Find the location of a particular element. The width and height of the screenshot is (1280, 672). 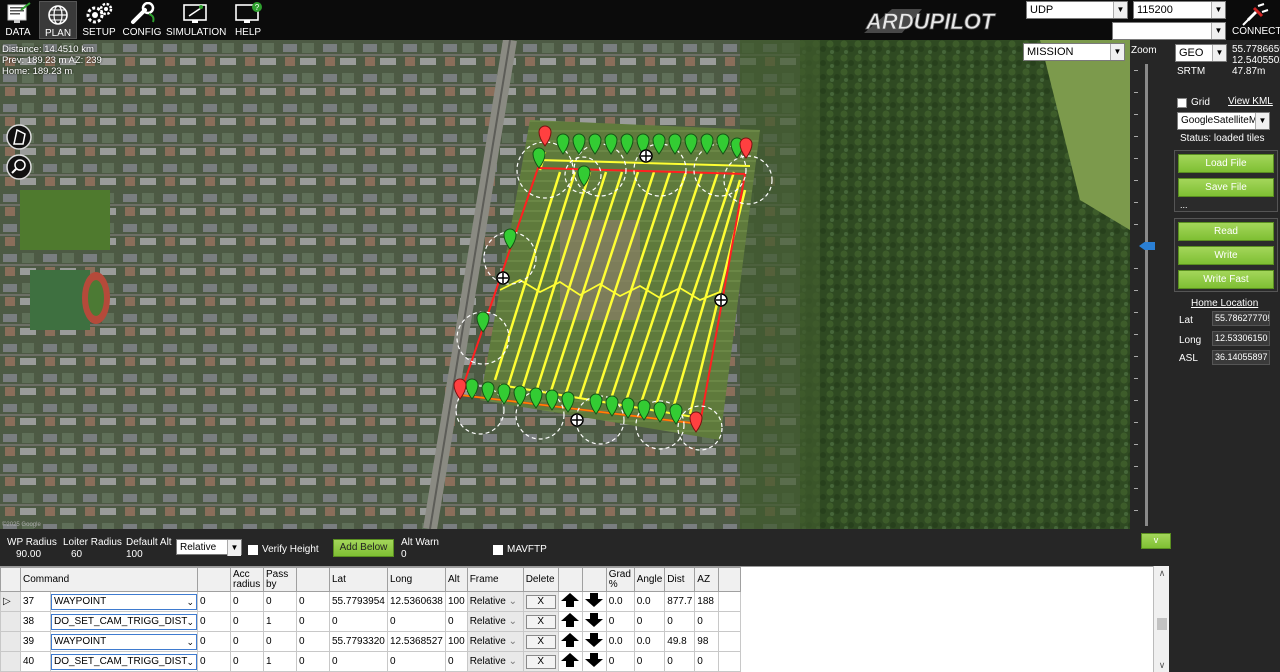

alt-header: Alt is located at coordinates (456, 579).